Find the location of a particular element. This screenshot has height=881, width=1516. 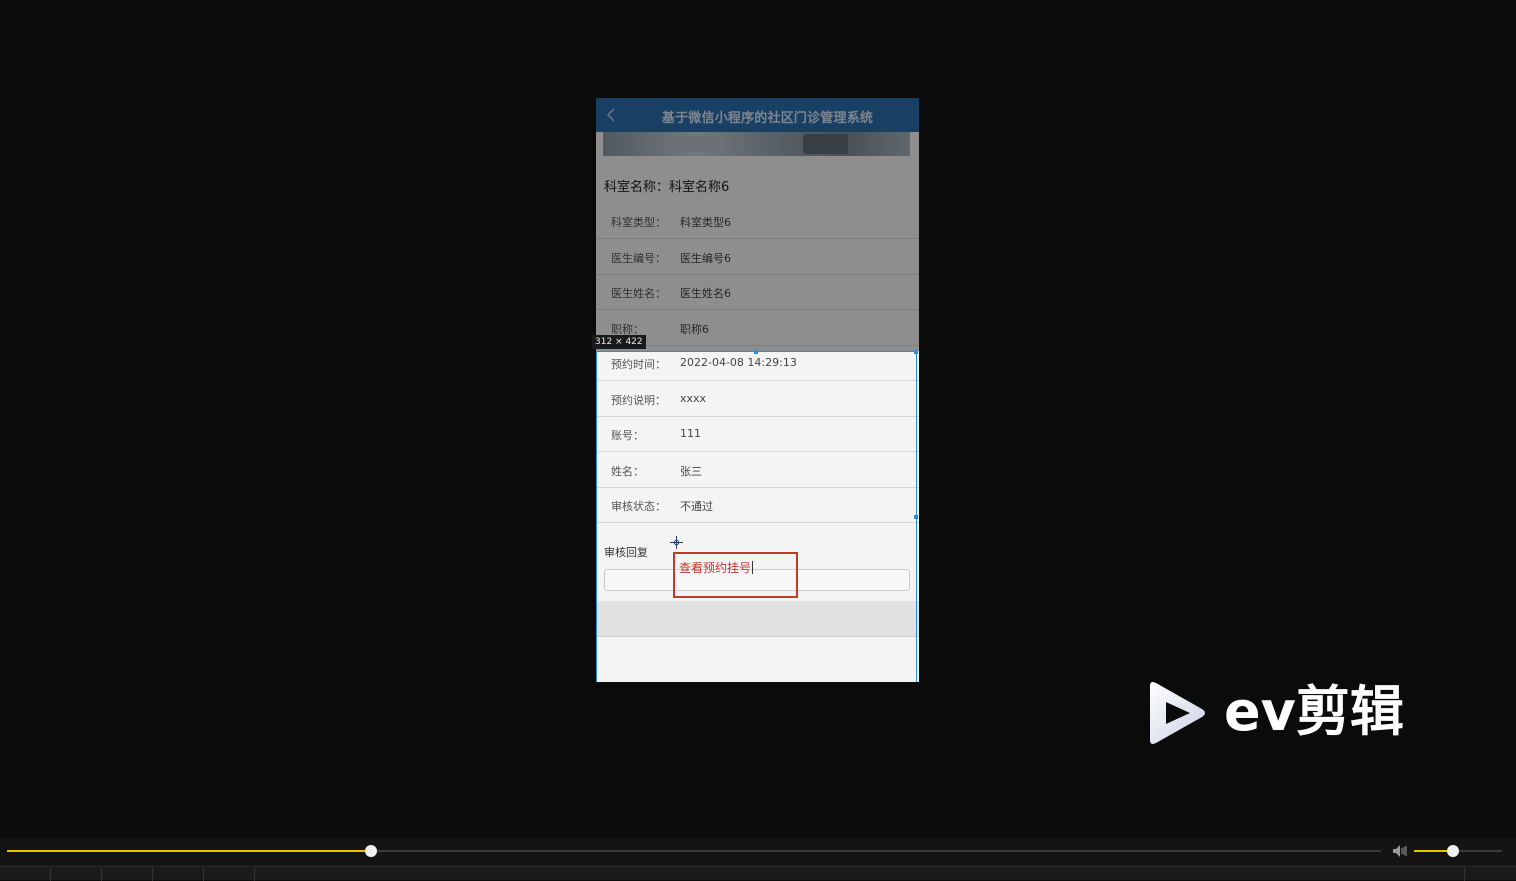

field-value: 2022-04-08 14:29:13 is located at coordinates (738, 362).